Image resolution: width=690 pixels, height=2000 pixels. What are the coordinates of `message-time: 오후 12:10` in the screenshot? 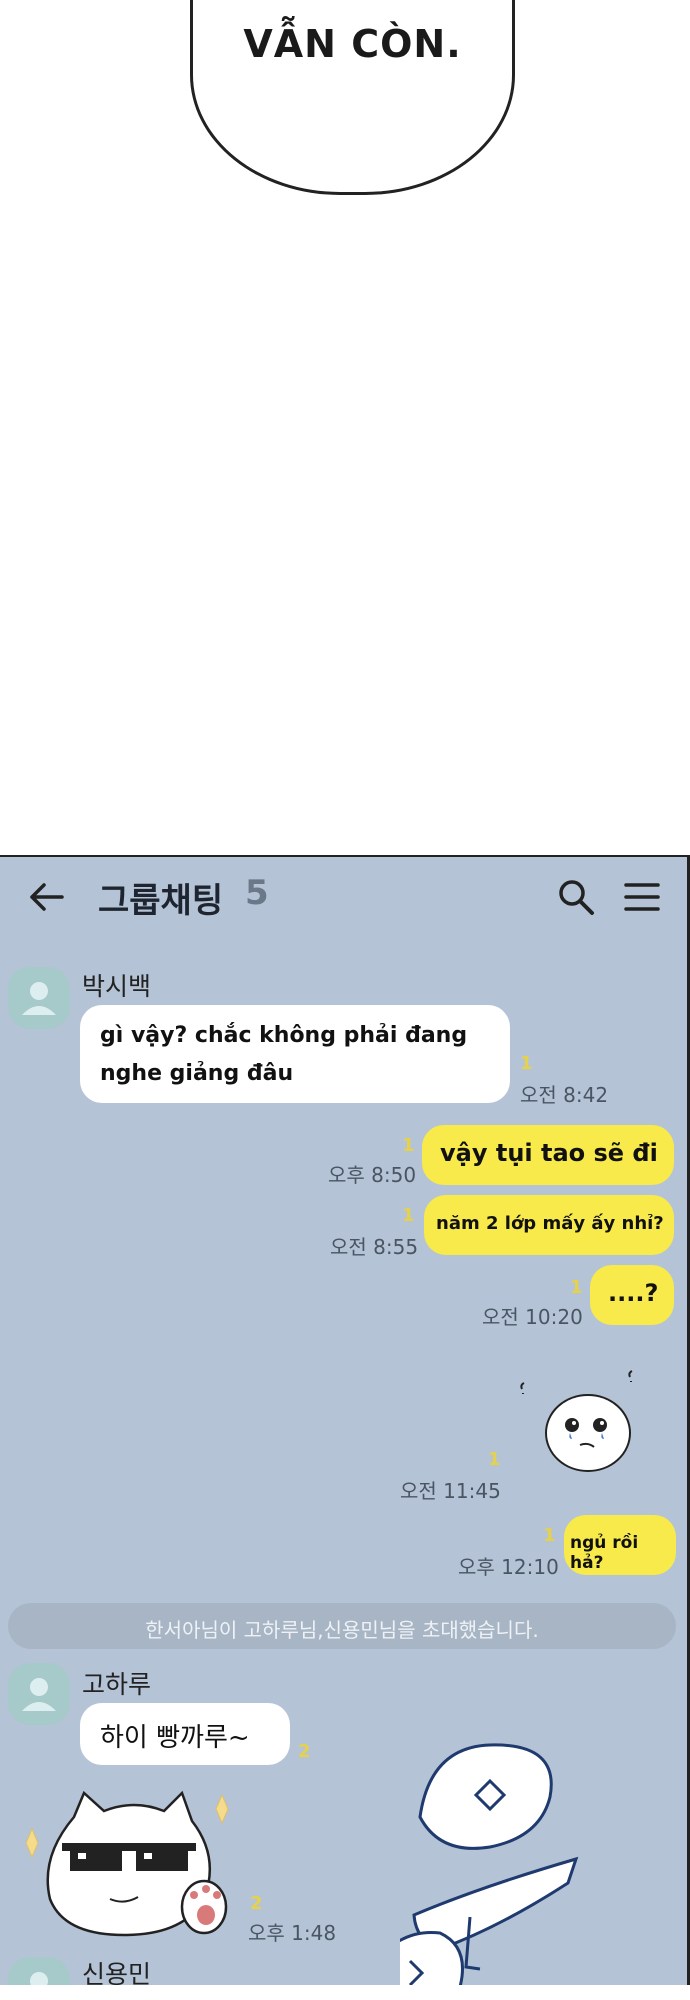 It's located at (508, 1567).